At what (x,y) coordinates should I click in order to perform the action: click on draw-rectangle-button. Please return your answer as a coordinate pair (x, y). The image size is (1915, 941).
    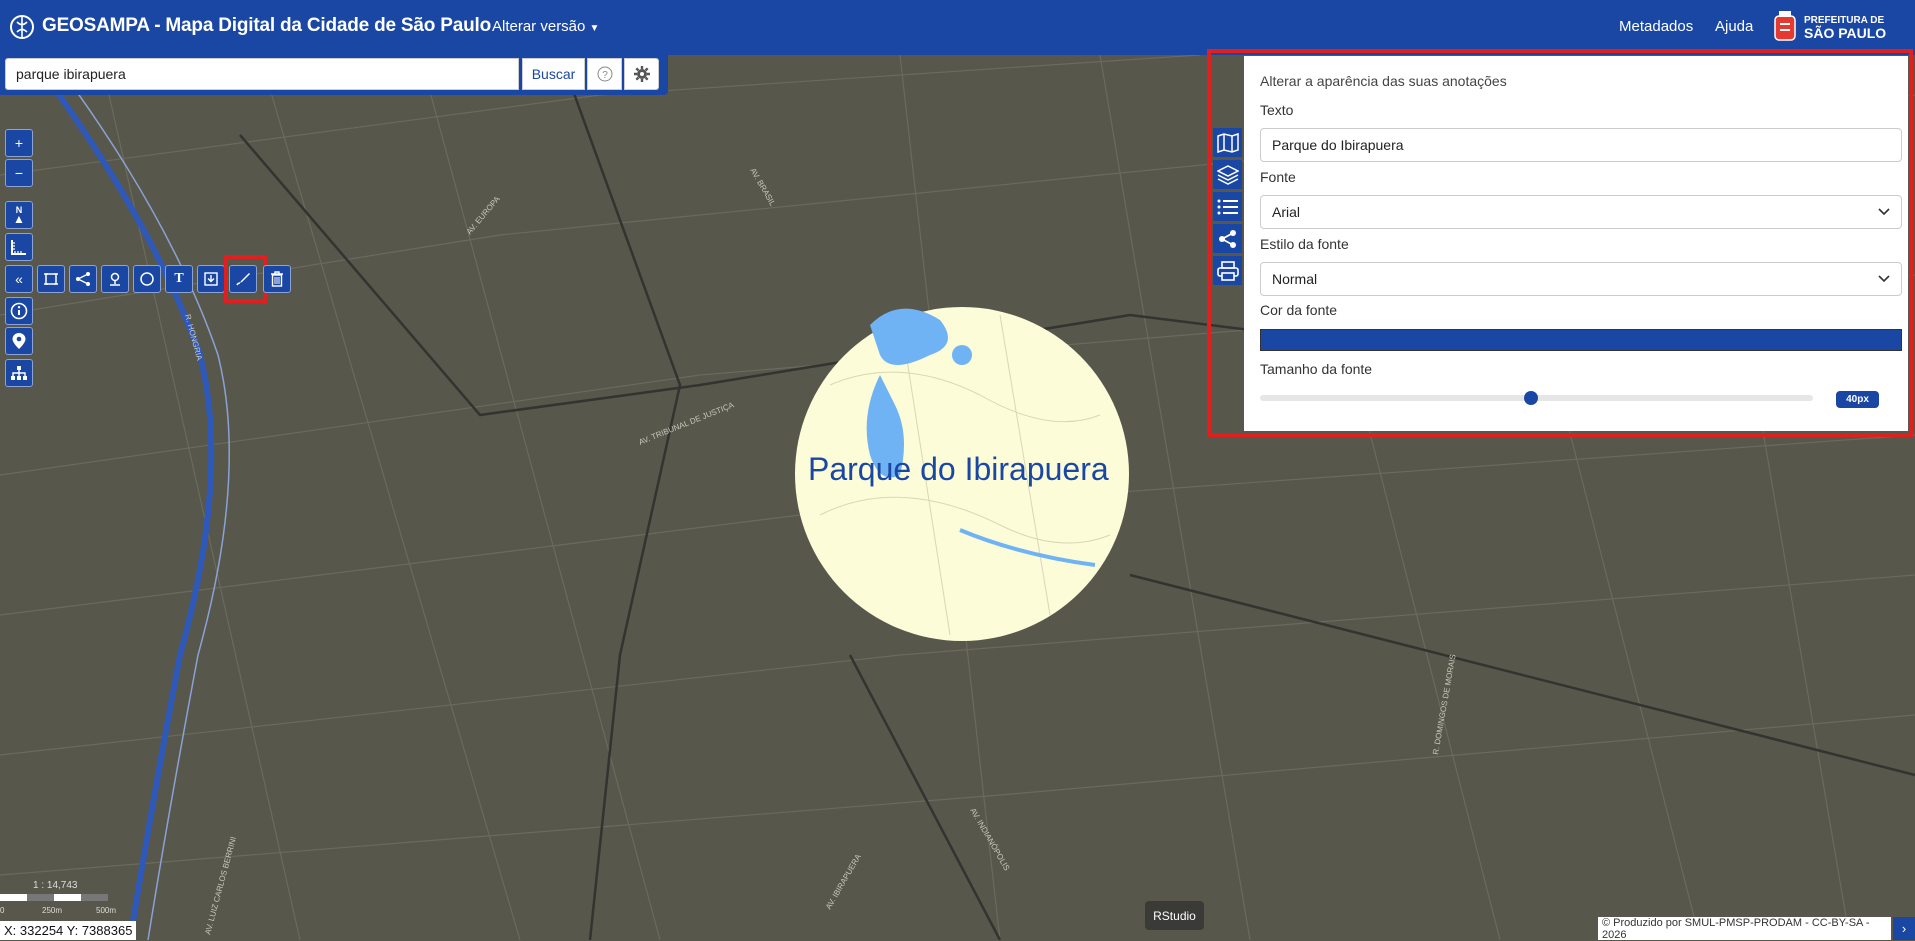
    Looking at the image, I should click on (51, 279).